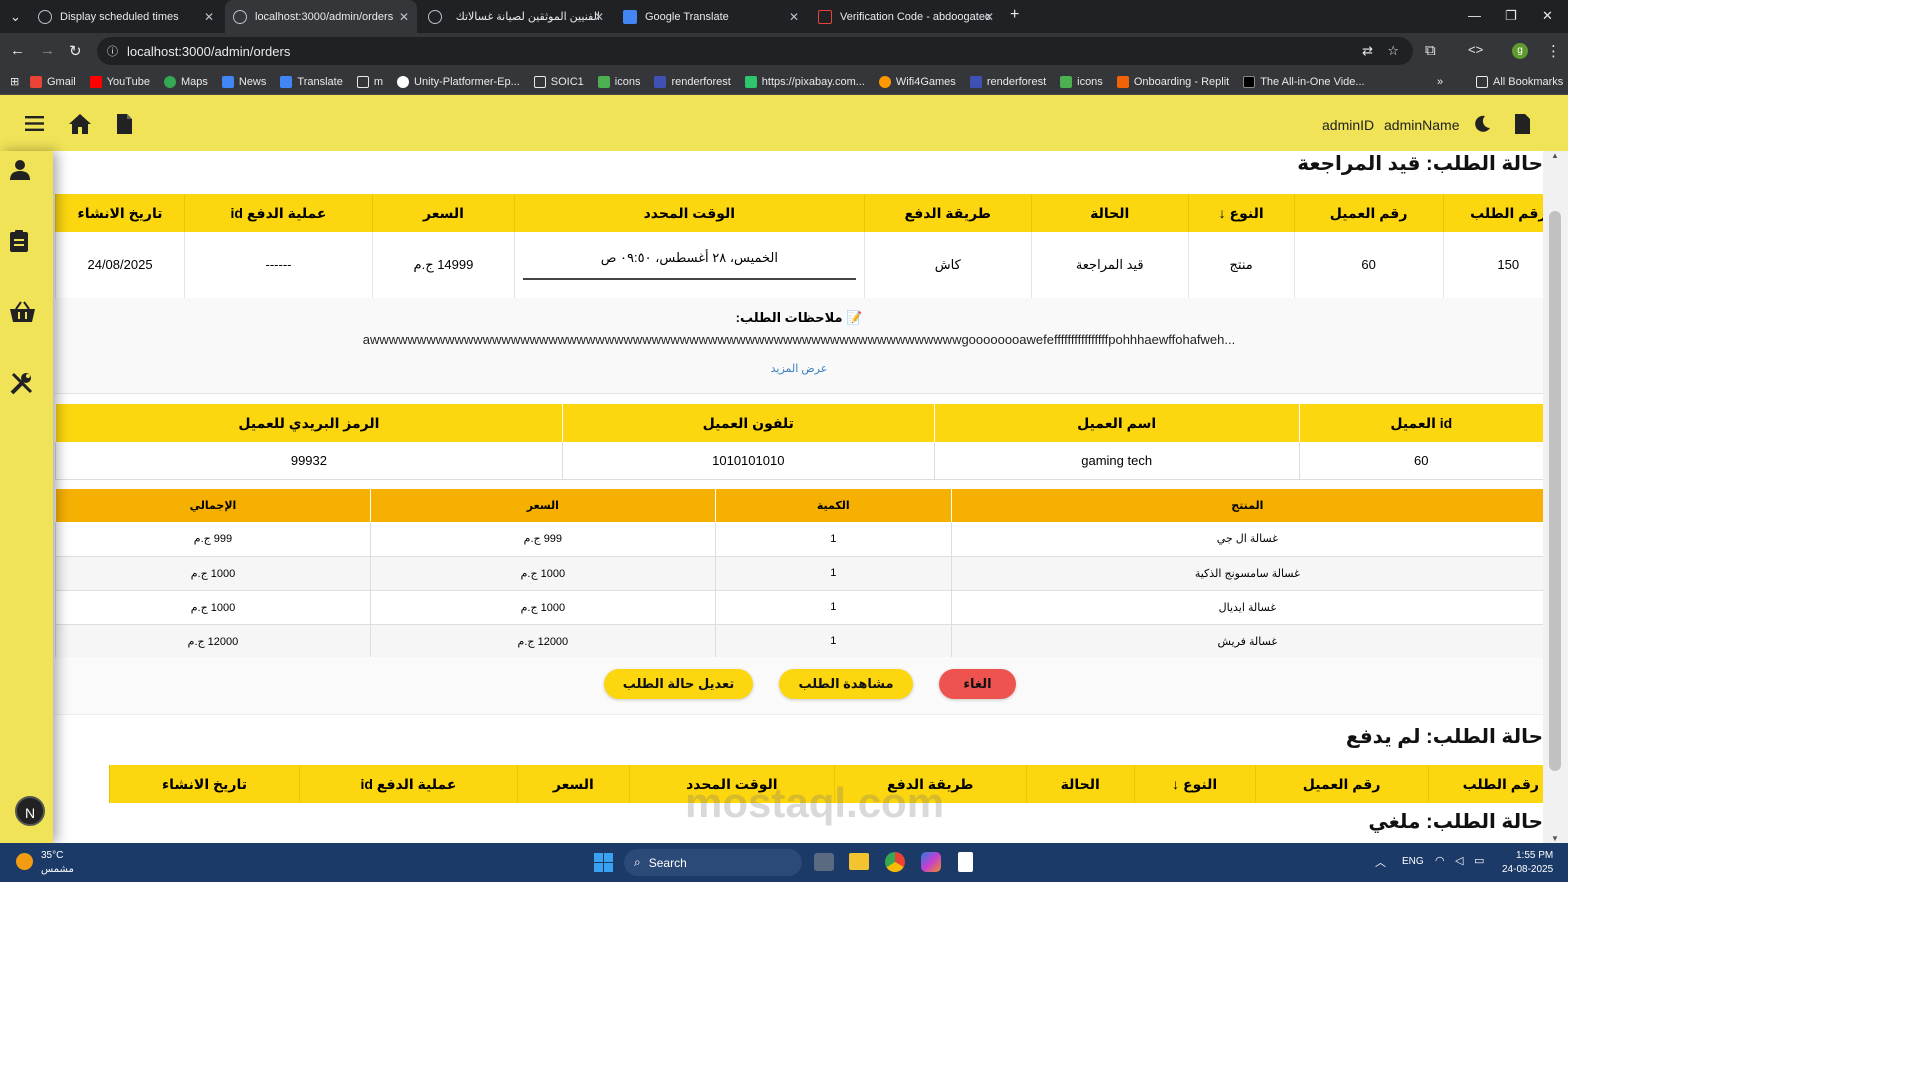 The height and width of the screenshot is (1080, 1920). I want to click on tab-2-active: localhost:3000/admin/orders ✕, so click(321, 16).